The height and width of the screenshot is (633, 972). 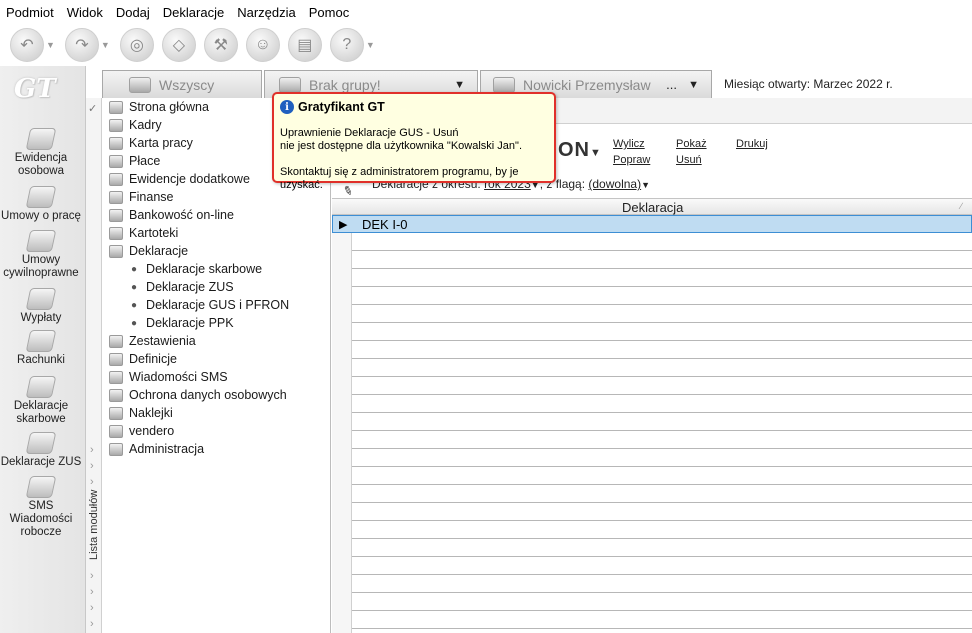 I want to click on back-icon: ↶, so click(x=27, y=45).